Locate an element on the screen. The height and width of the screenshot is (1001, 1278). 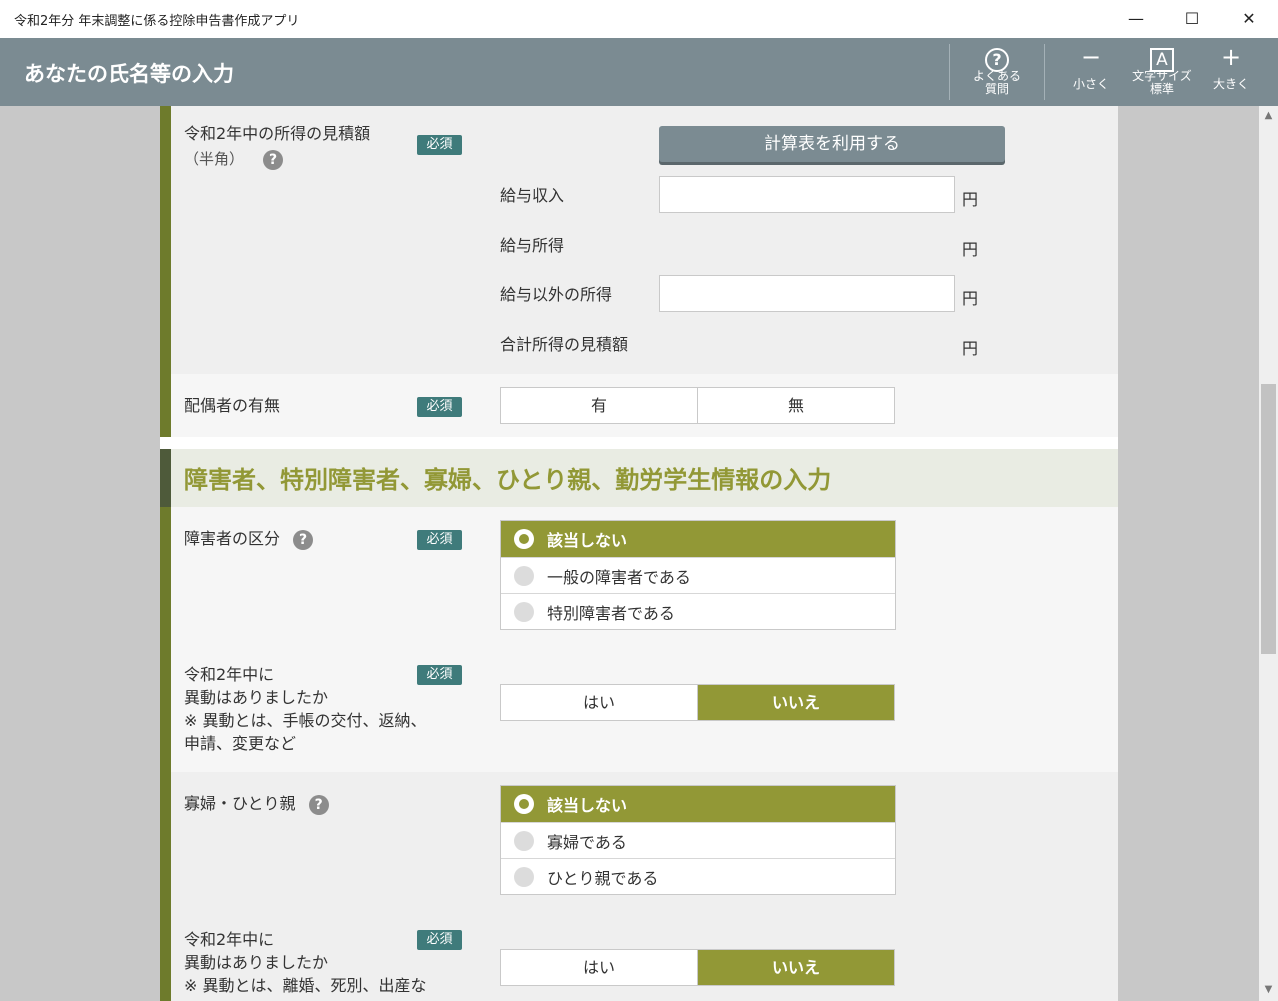
disability-change-yes: はい is located at coordinates (599, 702).